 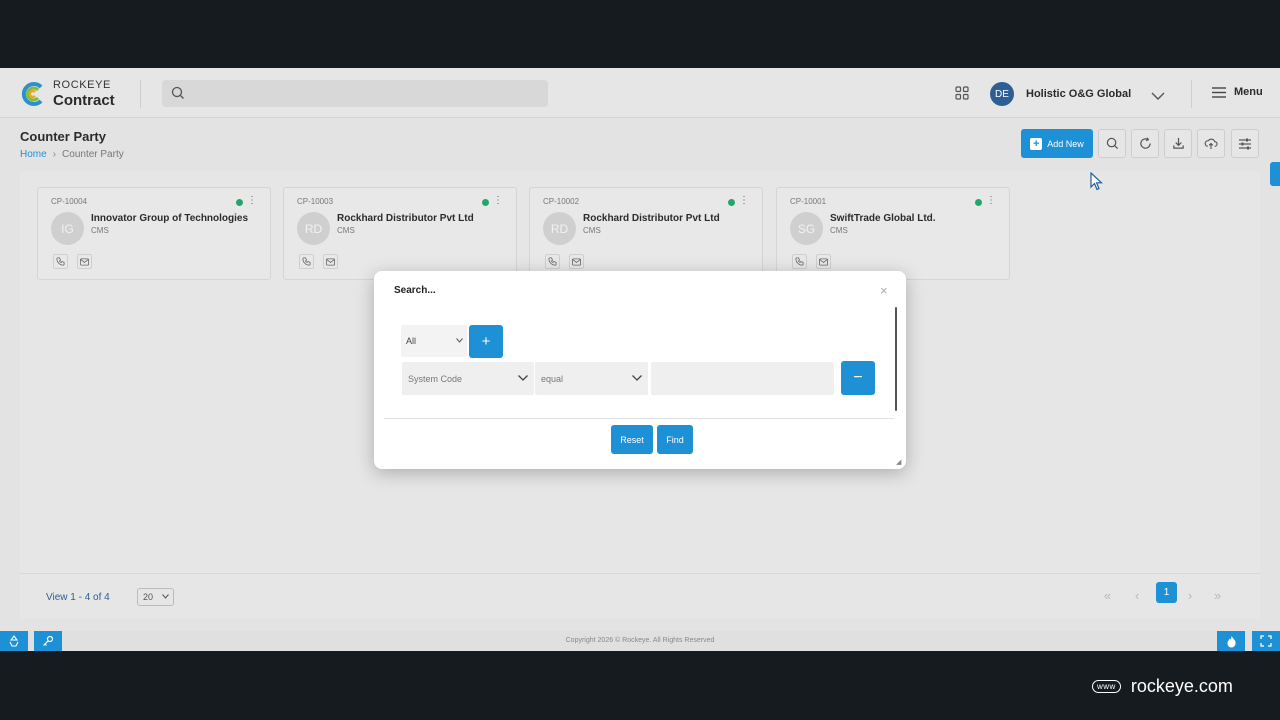 I want to click on group-logic-select: All, so click(x=434, y=341).